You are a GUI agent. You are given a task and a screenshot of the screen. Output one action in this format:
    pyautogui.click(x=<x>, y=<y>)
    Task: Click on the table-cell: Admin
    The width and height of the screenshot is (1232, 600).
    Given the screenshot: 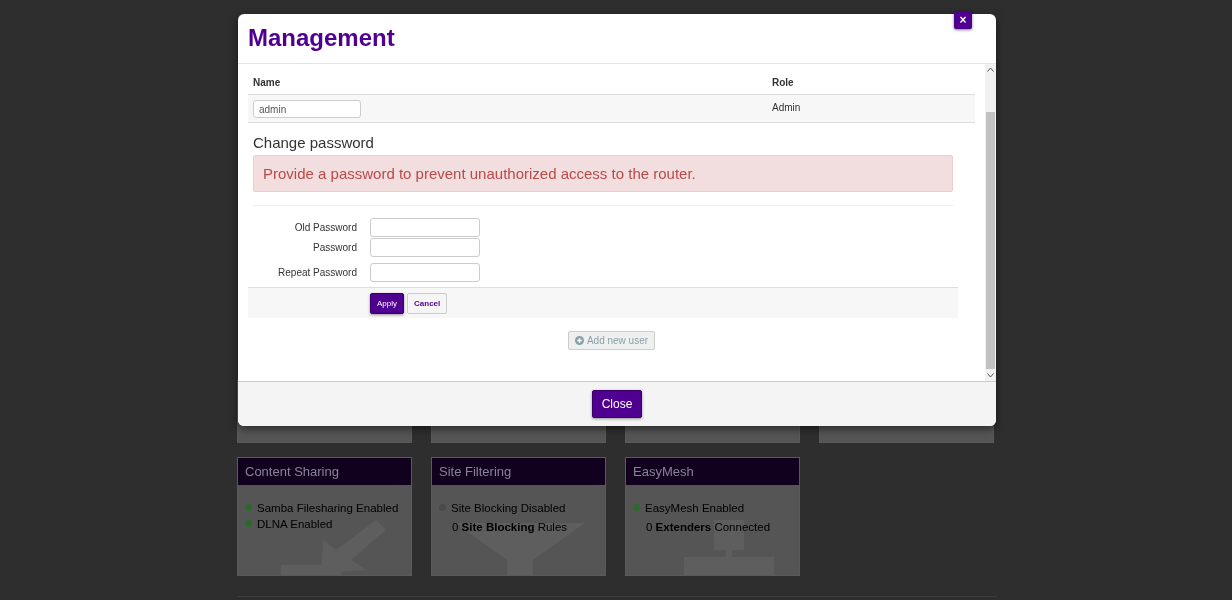 What is the action you would take?
    pyautogui.click(x=871, y=108)
    